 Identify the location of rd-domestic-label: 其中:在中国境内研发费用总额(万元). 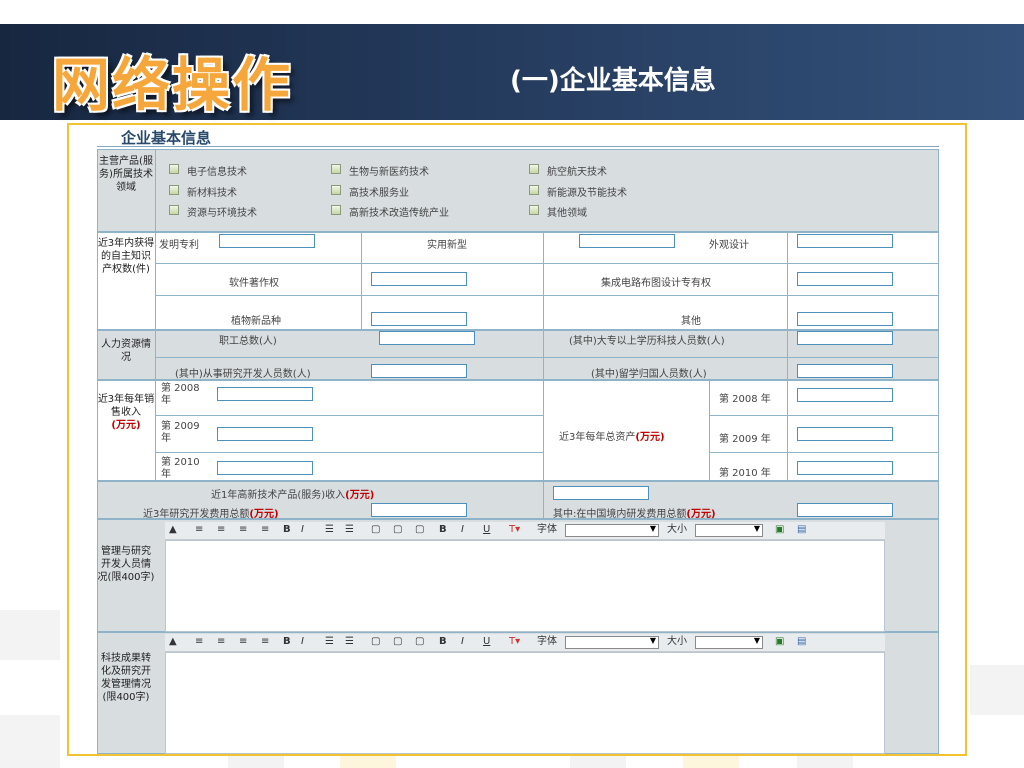
(634, 512).